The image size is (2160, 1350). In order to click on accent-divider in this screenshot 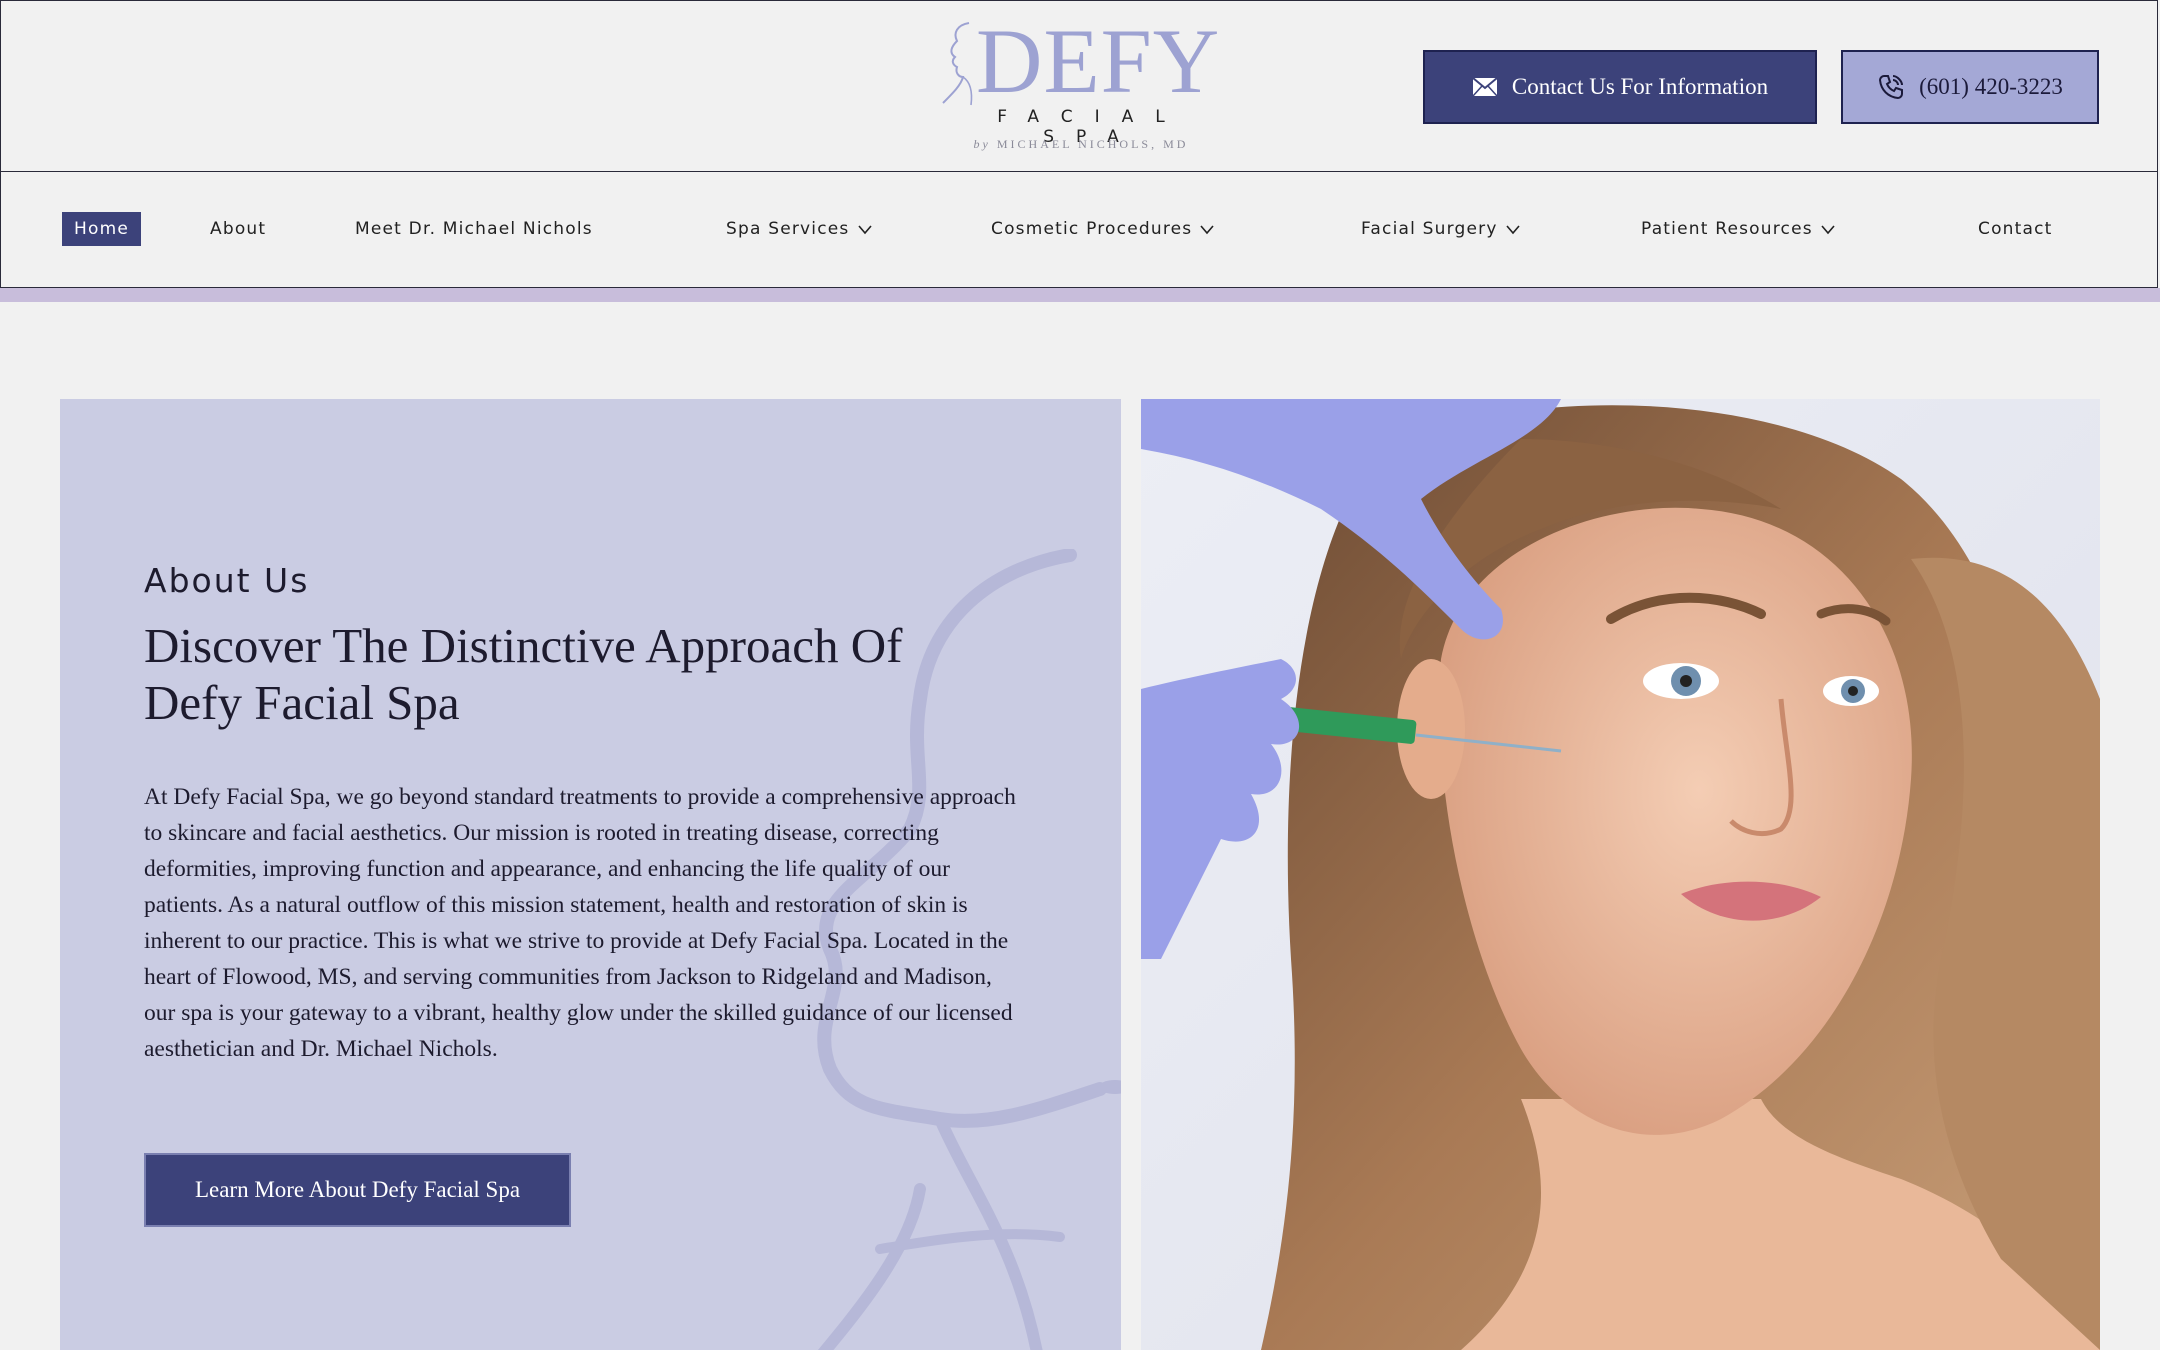, I will do `click(1080, 295)`.